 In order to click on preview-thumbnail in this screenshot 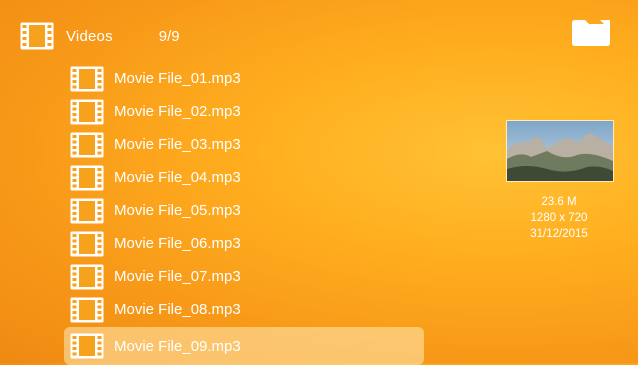, I will do `click(560, 151)`.